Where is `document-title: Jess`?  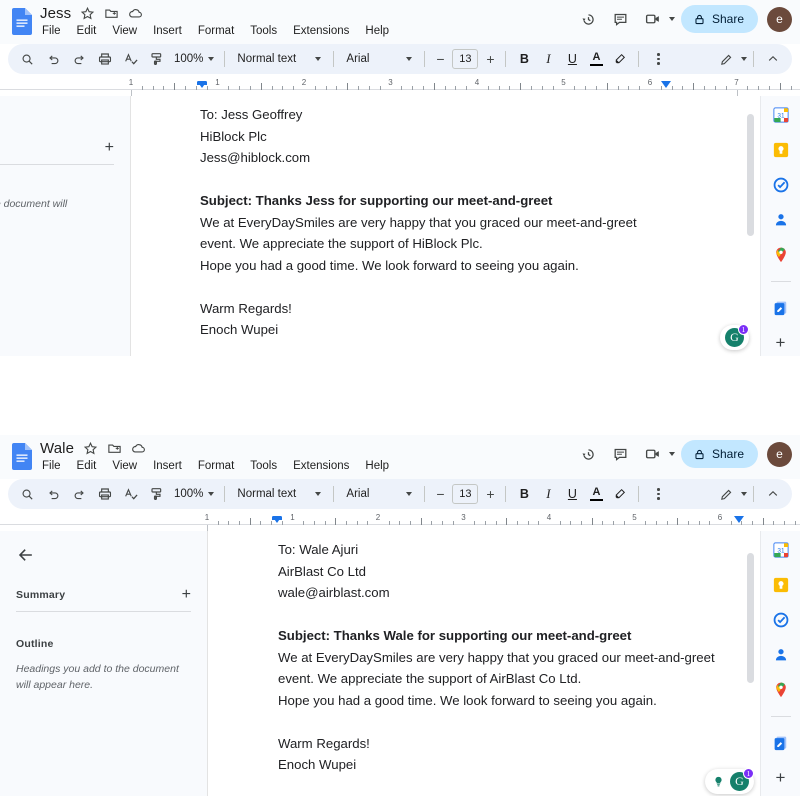
document-title: Jess is located at coordinates (55, 13).